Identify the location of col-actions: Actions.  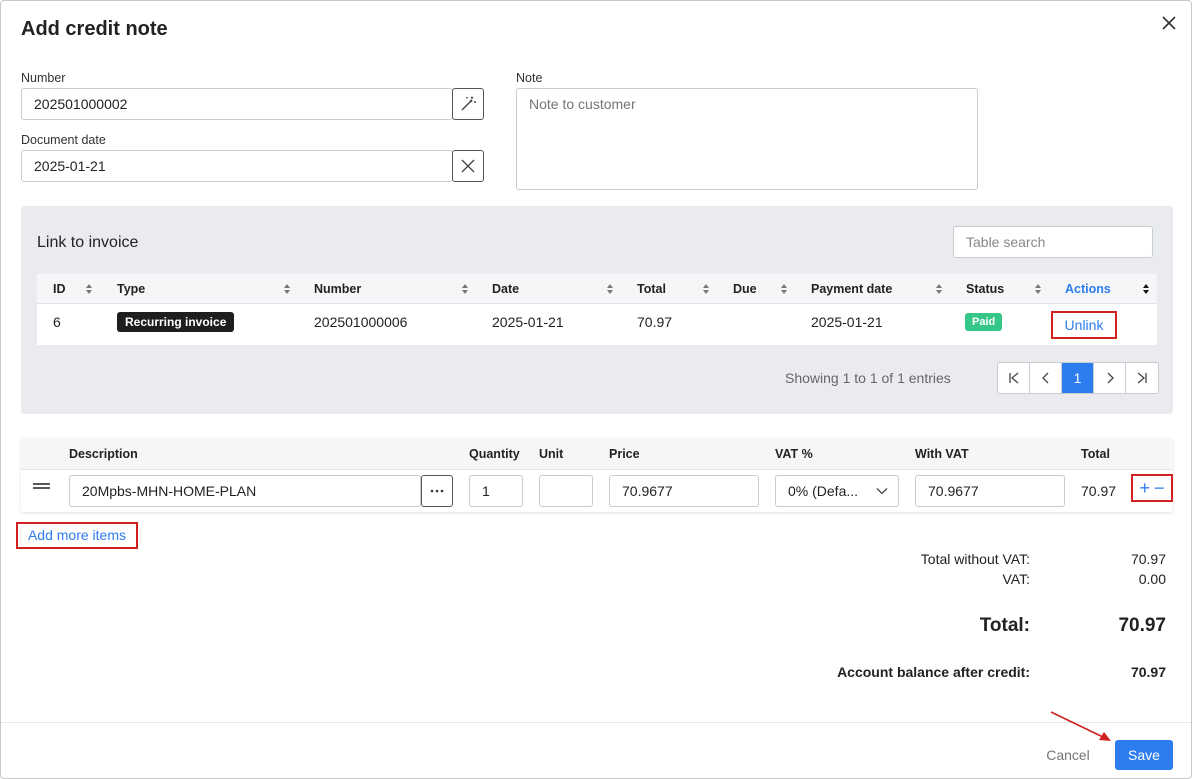
(1088, 289).